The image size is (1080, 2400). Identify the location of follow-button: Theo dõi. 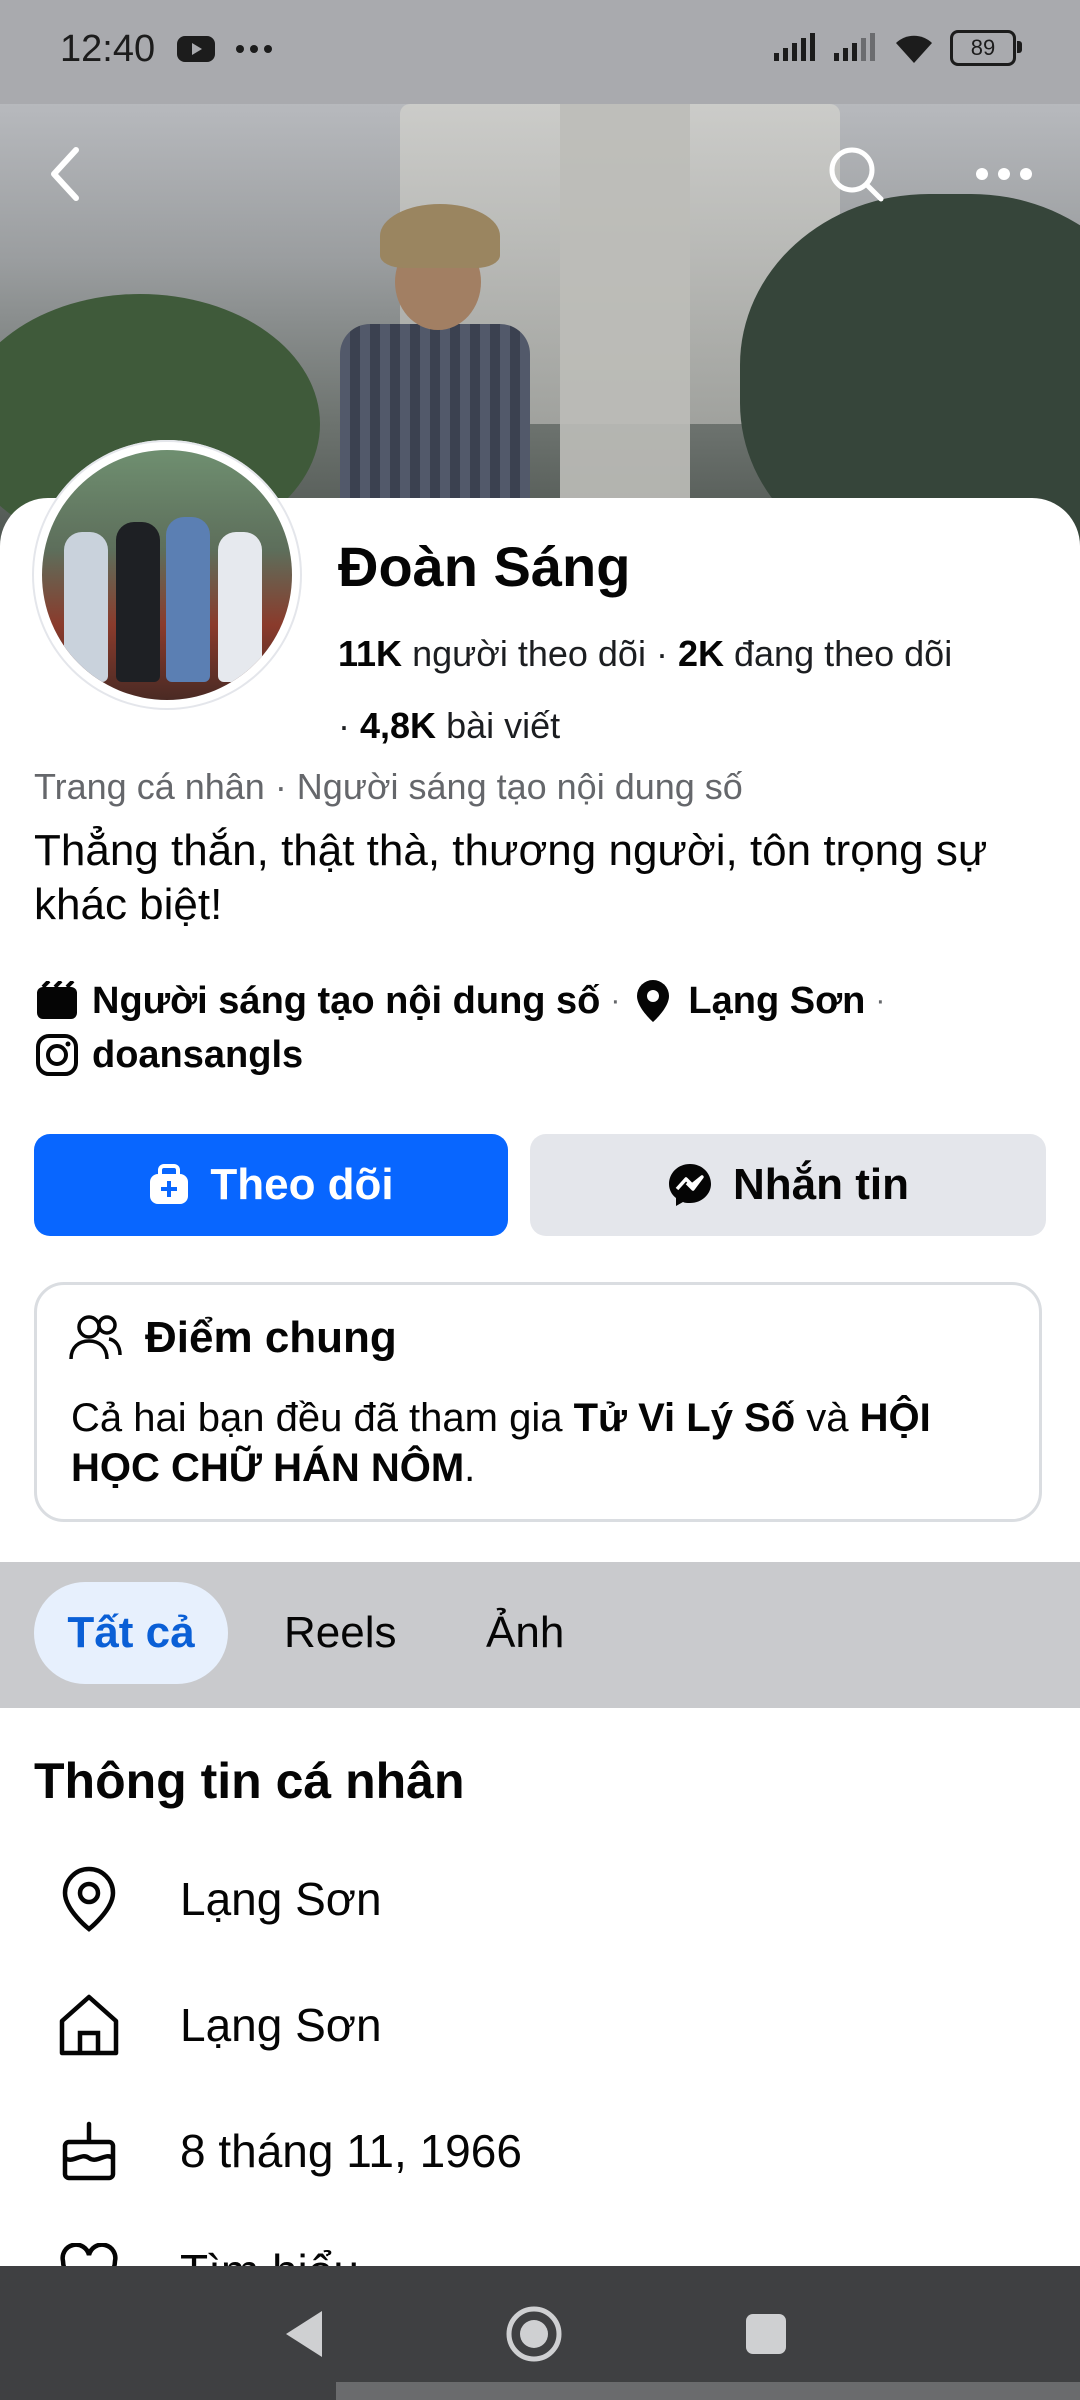
(271, 1185).